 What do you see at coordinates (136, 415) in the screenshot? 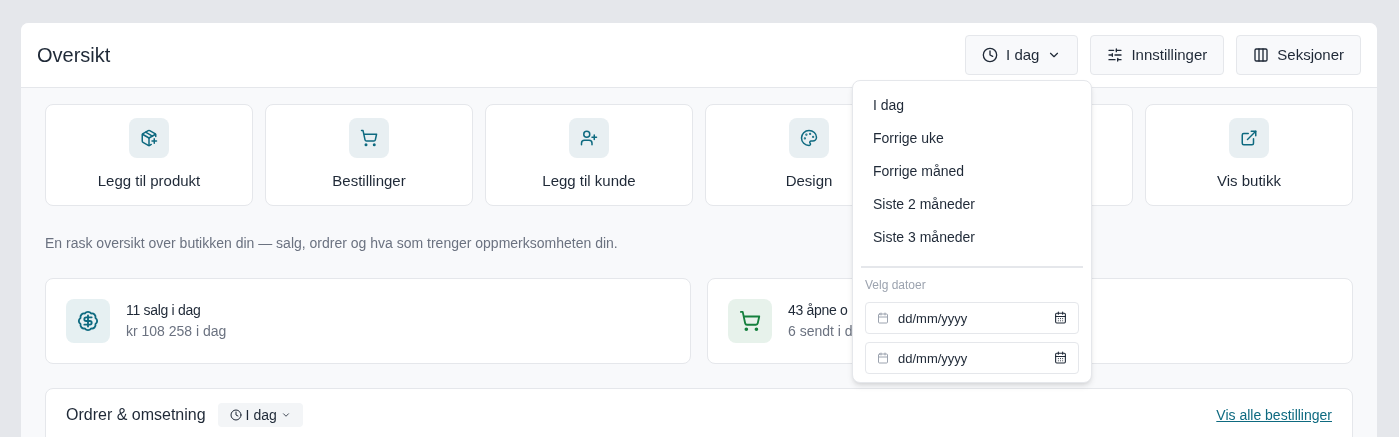
I see `panel-title: Ordrer & omsetning` at bounding box center [136, 415].